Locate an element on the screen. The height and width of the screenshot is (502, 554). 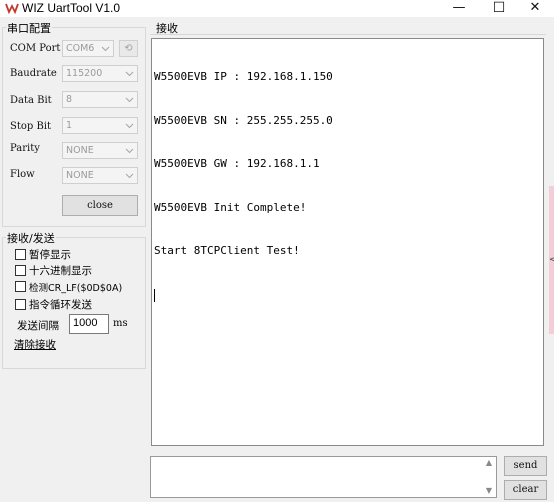
window-title: WIZ UartTool V1.0 is located at coordinates (71, 8).